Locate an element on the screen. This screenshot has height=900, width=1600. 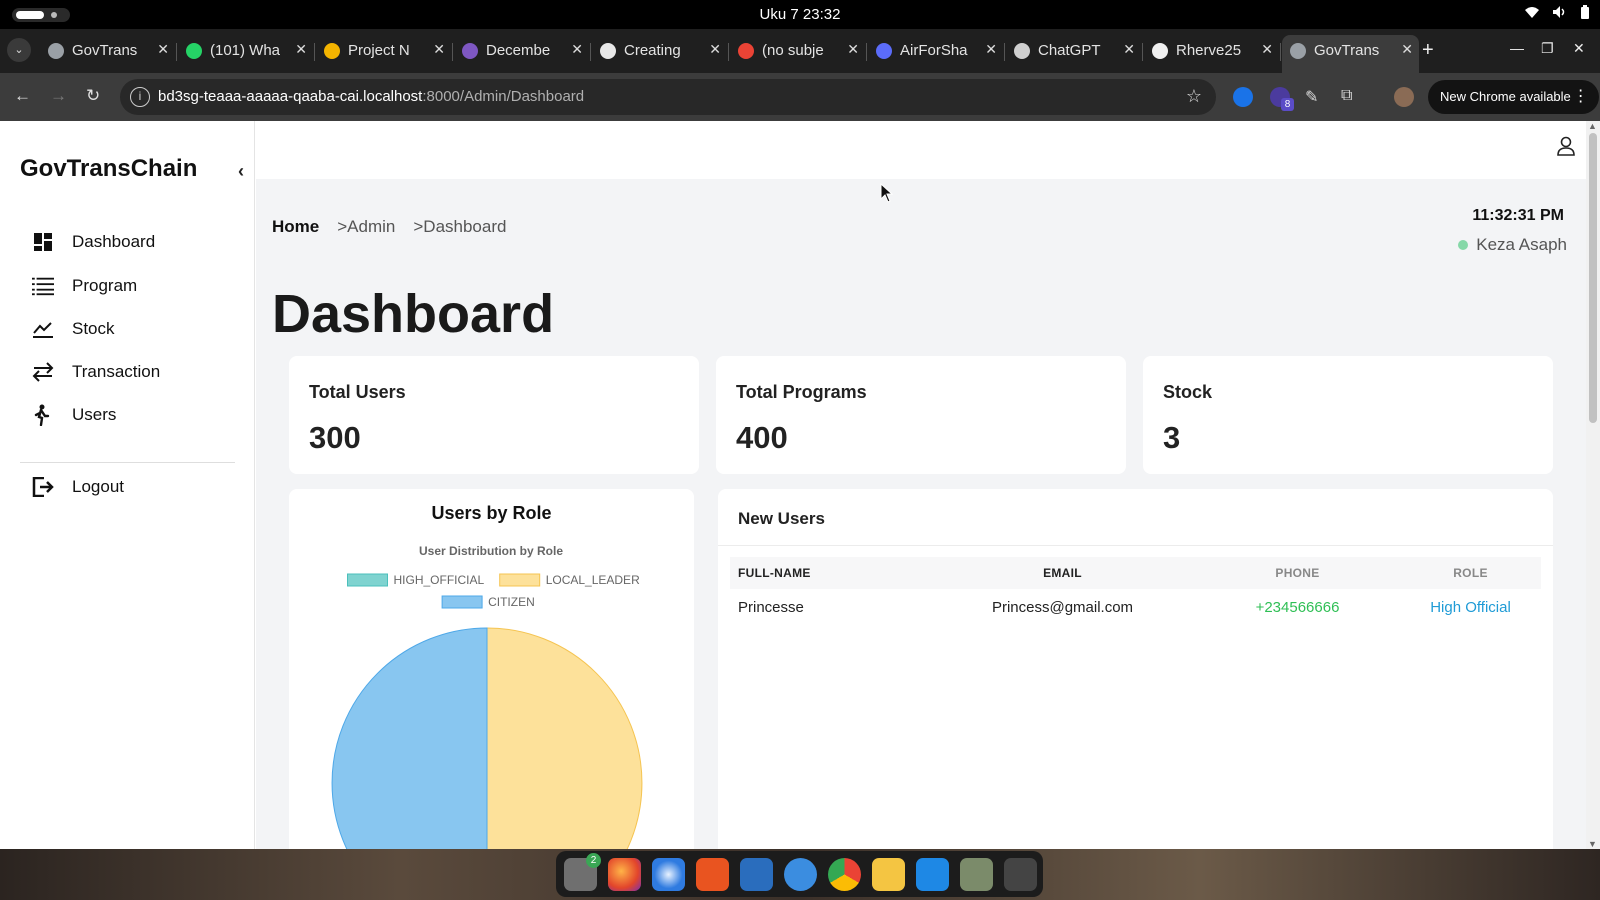
minimize-icon: — is located at coordinates (1517, 48).